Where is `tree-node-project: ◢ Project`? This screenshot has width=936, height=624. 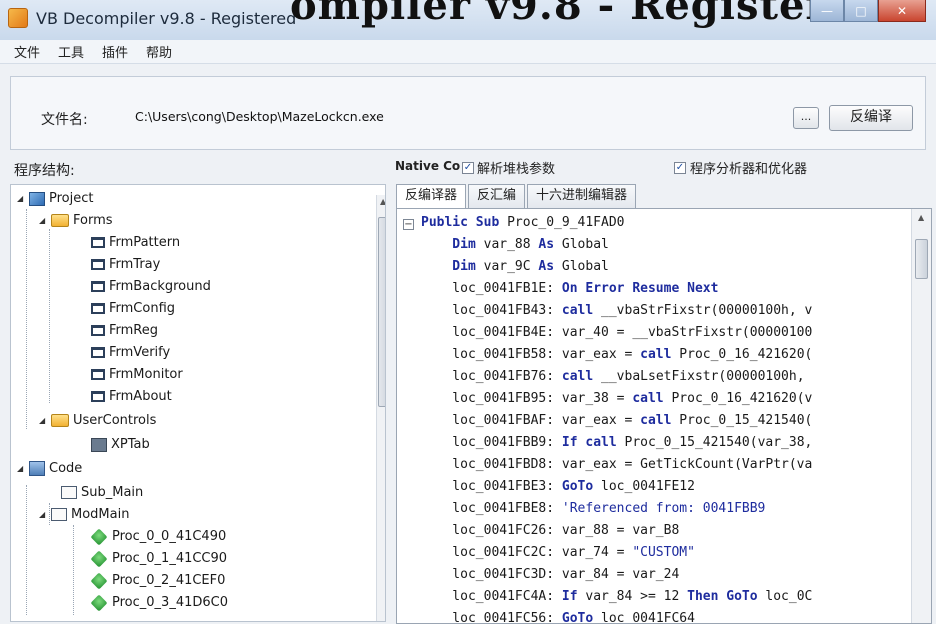 tree-node-project: ◢ Project is located at coordinates (55, 198).